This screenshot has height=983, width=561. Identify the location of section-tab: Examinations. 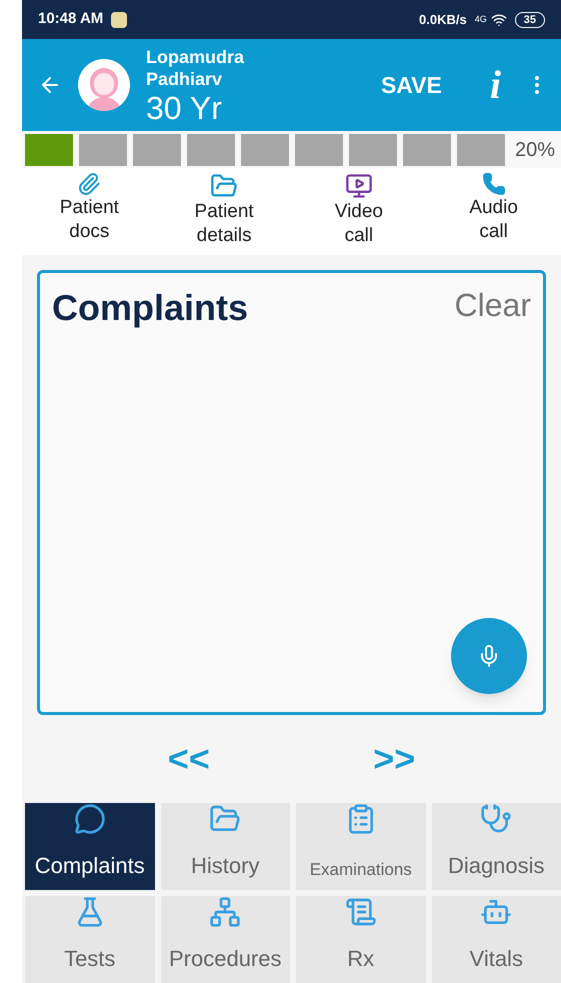
(361, 846).